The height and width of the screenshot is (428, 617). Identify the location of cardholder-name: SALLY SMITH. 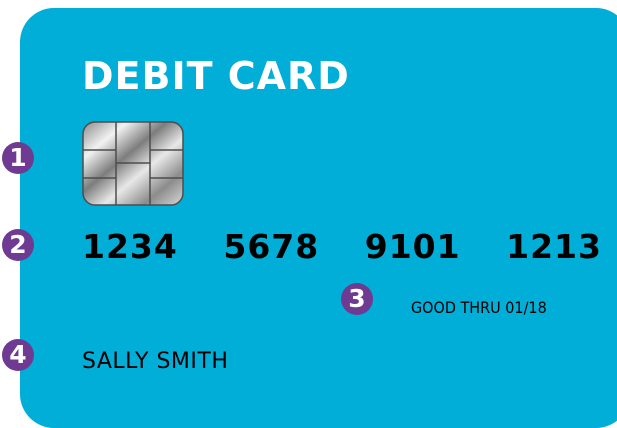
(155, 361).